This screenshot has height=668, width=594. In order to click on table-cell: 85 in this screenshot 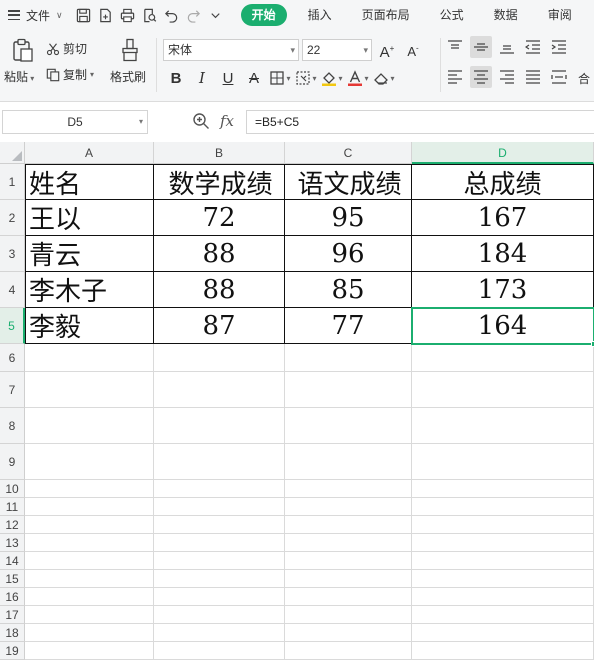, I will do `click(348, 290)`.